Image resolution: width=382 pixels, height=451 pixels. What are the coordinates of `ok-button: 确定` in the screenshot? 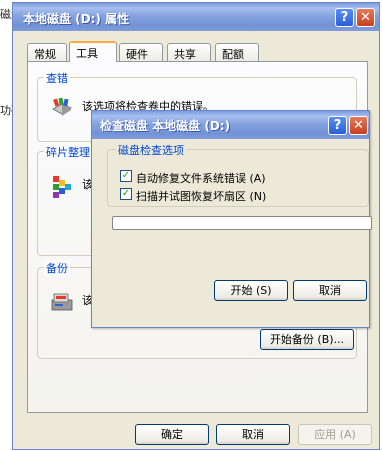 It's located at (172, 434).